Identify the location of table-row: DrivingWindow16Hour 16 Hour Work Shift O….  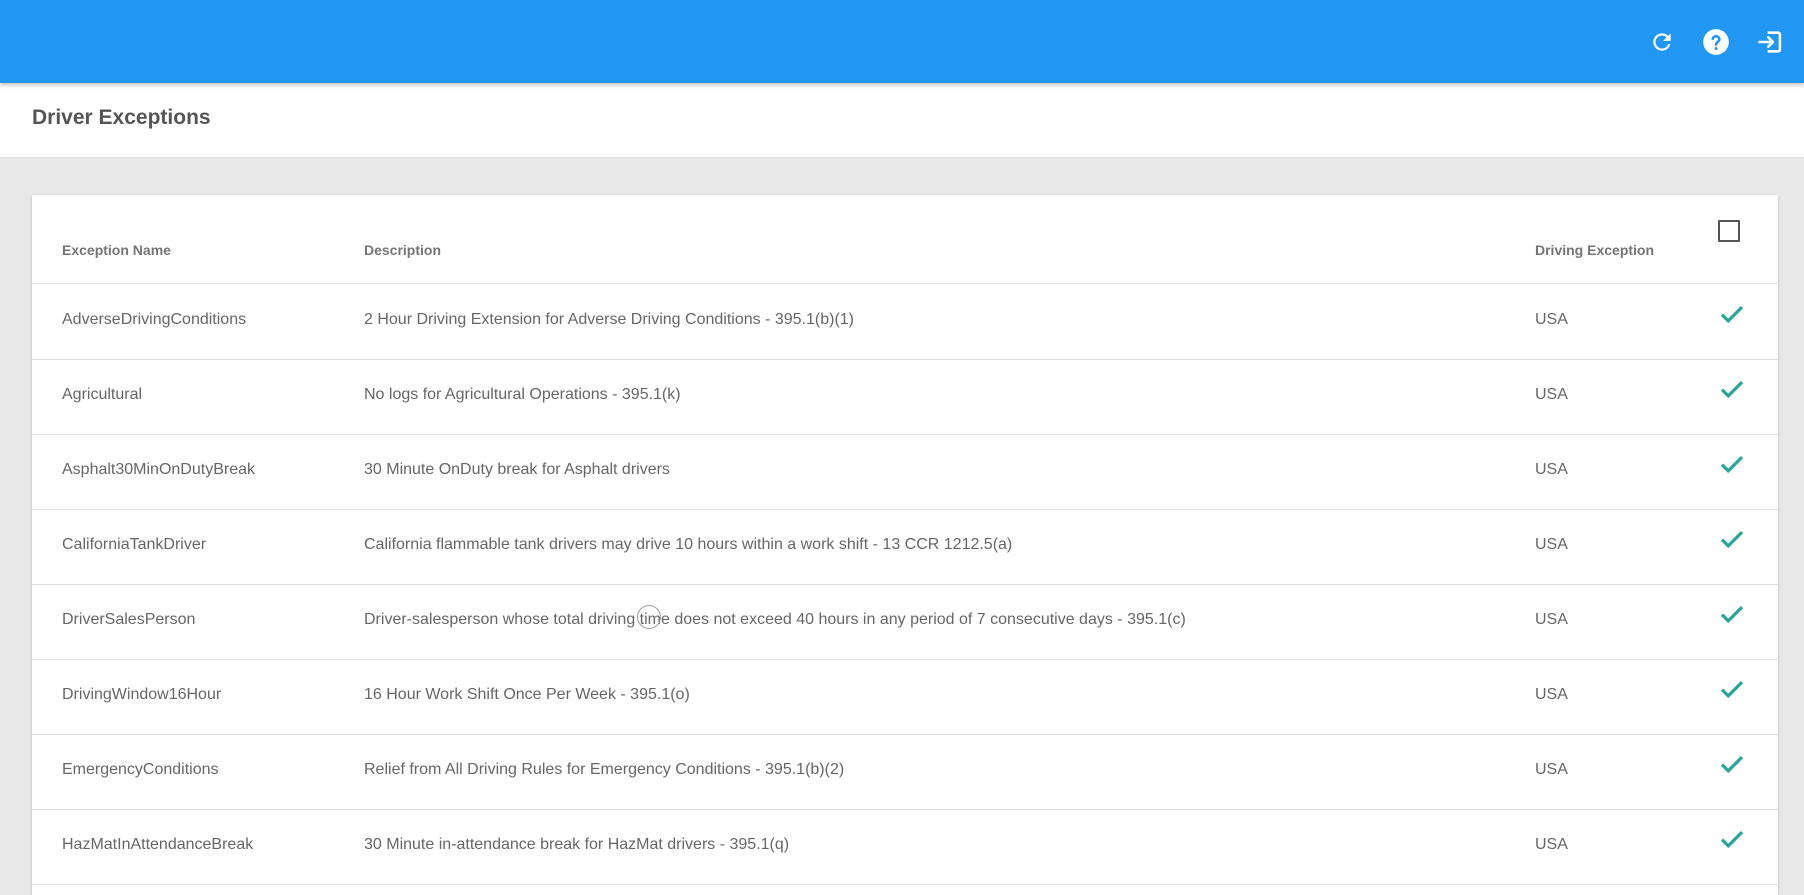
(905, 697).